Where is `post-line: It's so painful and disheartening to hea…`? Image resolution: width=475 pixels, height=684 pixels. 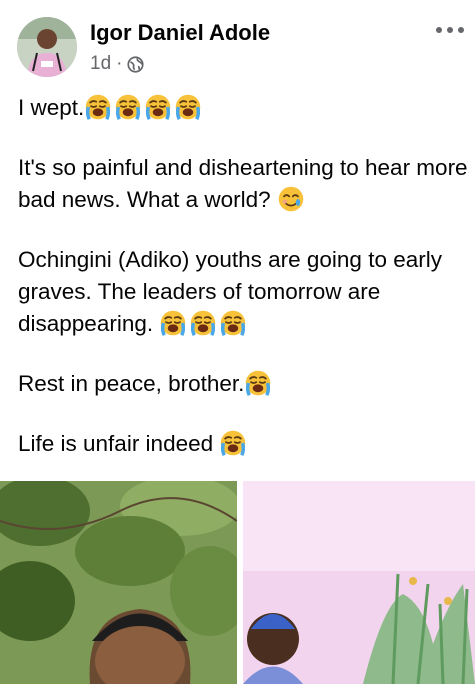
post-line: It's so painful and disheartening to hea… is located at coordinates (243, 184).